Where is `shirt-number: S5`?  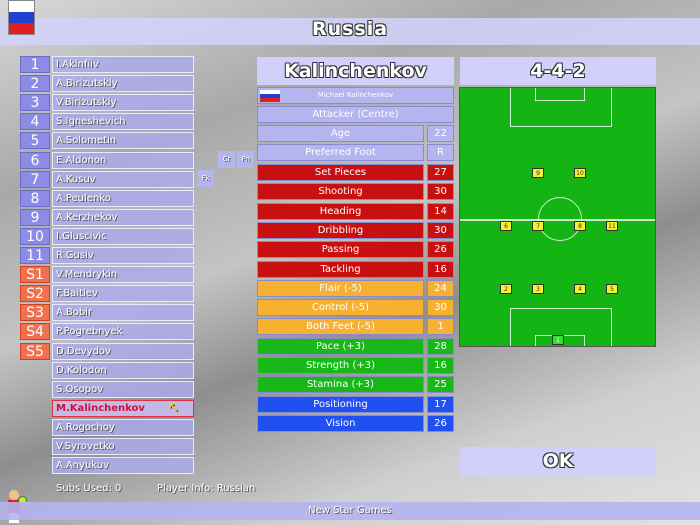 shirt-number: S5 is located at coordinates (35, 351).